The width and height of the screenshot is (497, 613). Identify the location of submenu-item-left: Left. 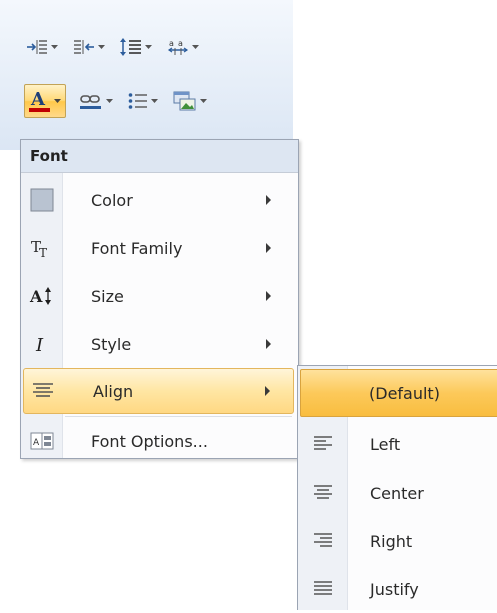
(399, 444).